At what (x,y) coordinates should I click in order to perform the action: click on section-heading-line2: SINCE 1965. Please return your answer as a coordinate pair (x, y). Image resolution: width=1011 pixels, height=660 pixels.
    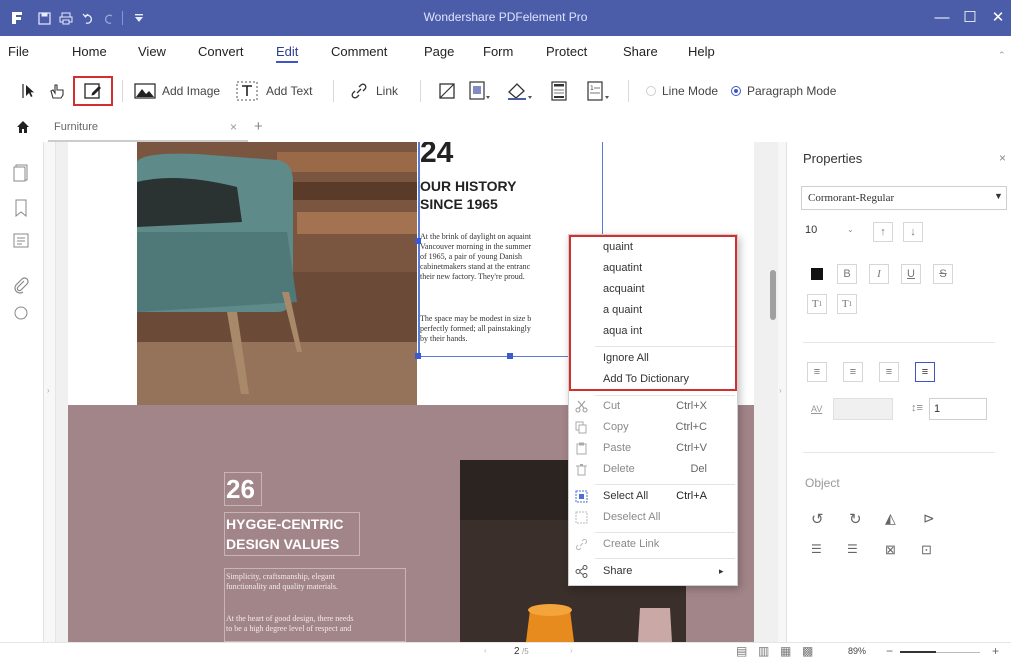
    Looking at the image, I should click on (459, 204).